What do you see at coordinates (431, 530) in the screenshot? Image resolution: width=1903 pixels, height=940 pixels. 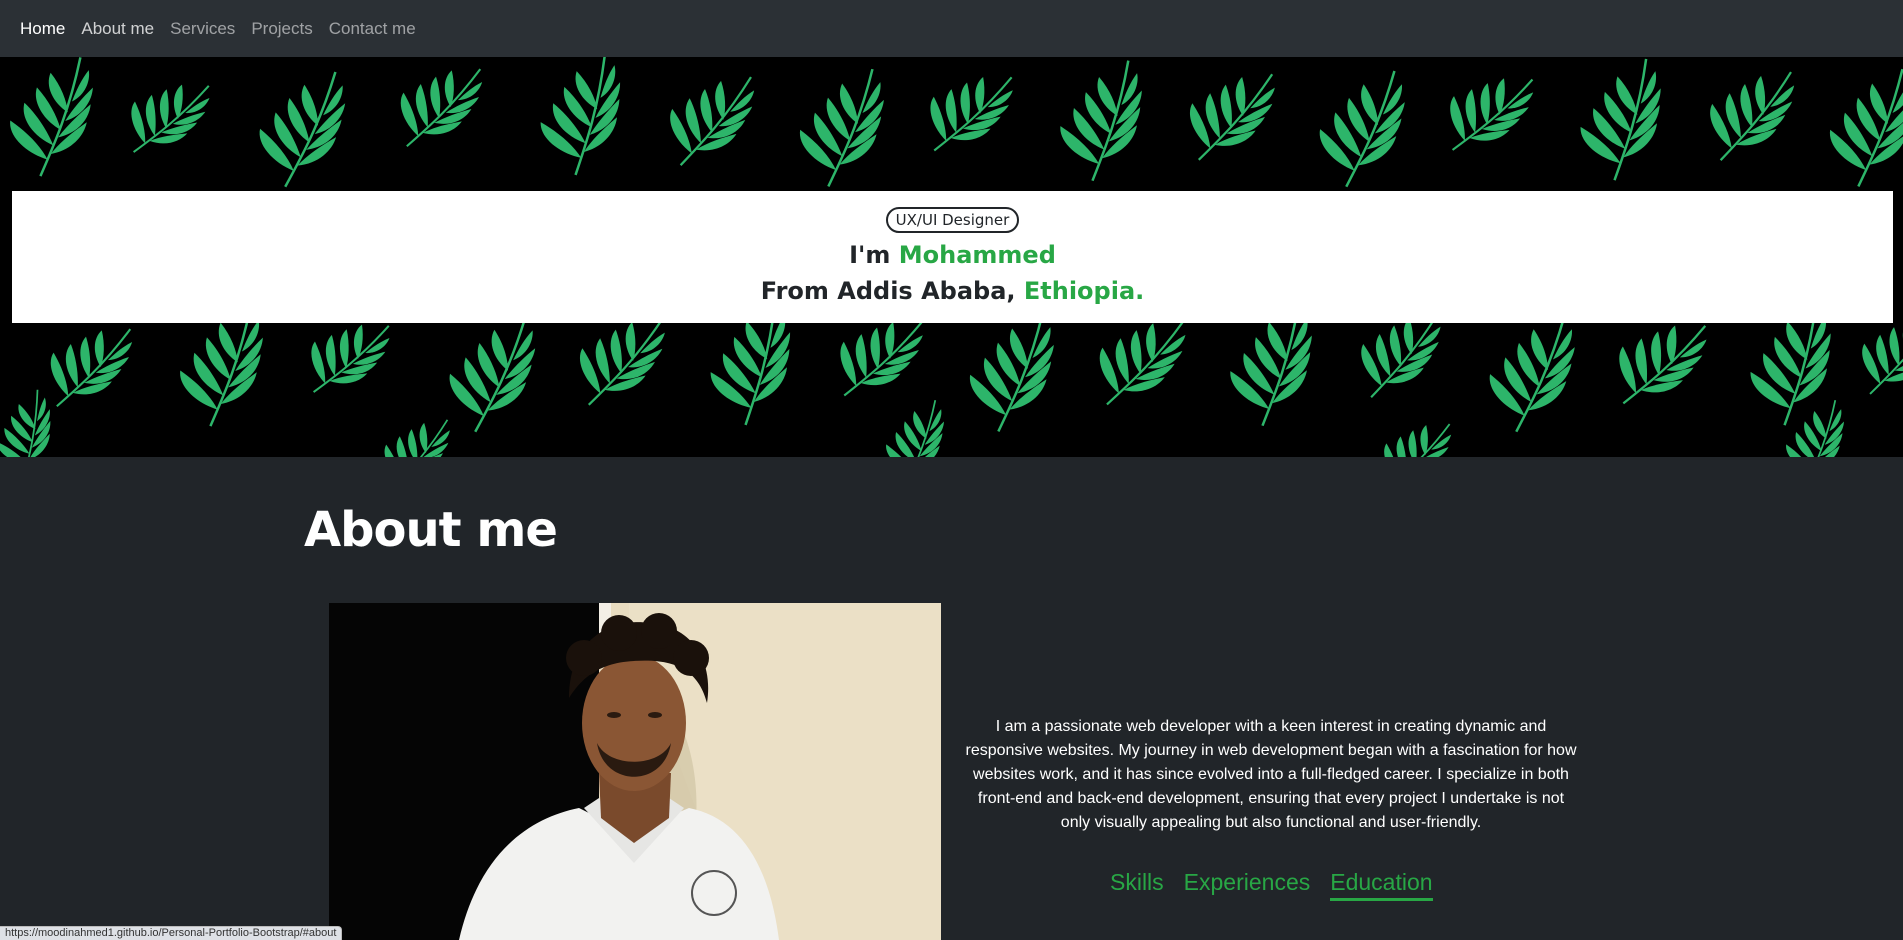 I see `about-heading: About me` at bounding box center [431, 530].